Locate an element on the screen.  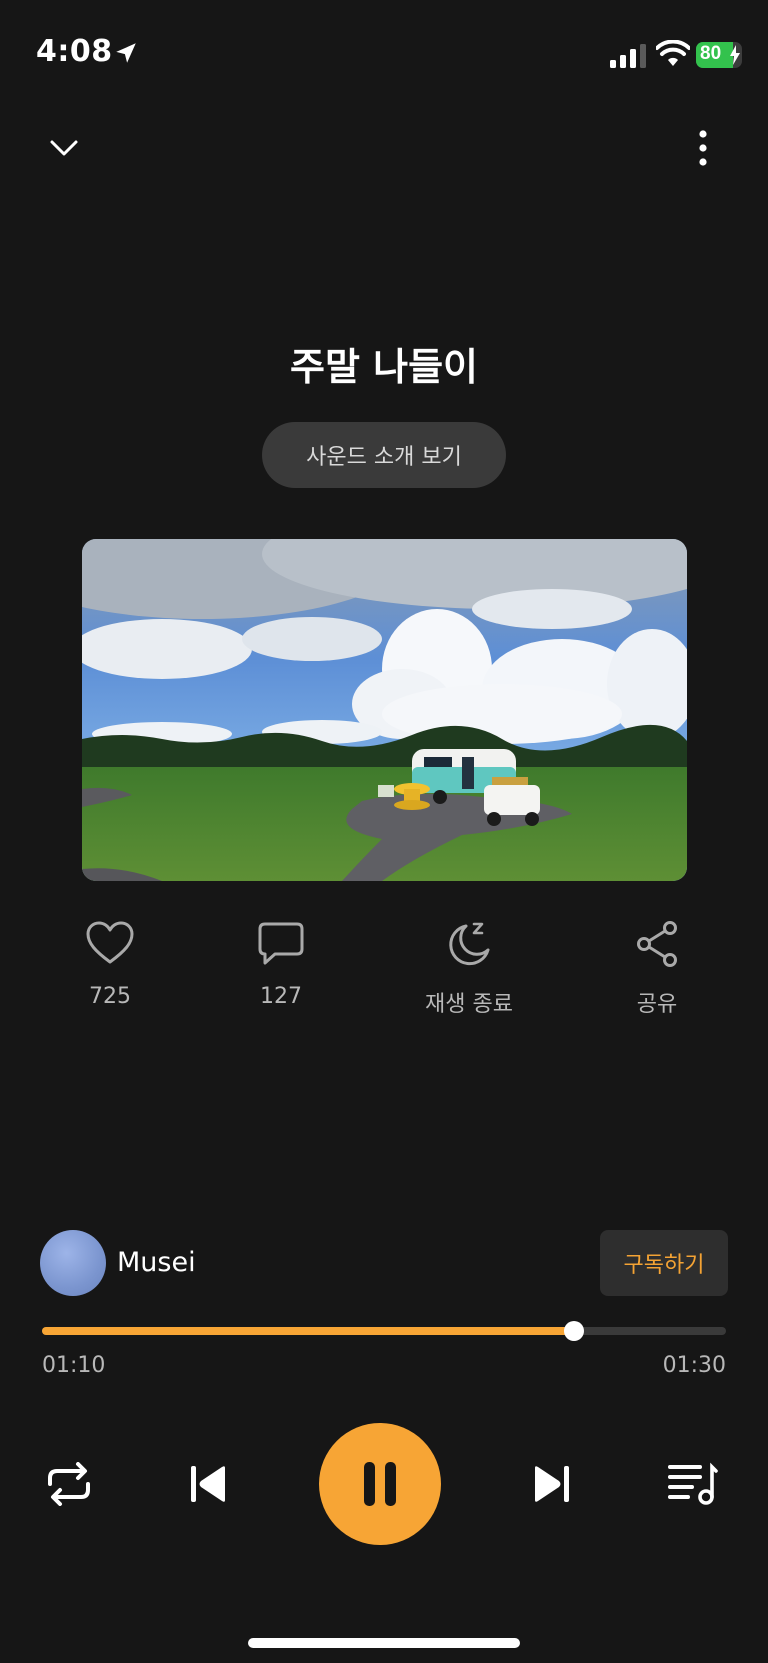
track-title: 주말 나들이 is located at coordinates (384, 367).